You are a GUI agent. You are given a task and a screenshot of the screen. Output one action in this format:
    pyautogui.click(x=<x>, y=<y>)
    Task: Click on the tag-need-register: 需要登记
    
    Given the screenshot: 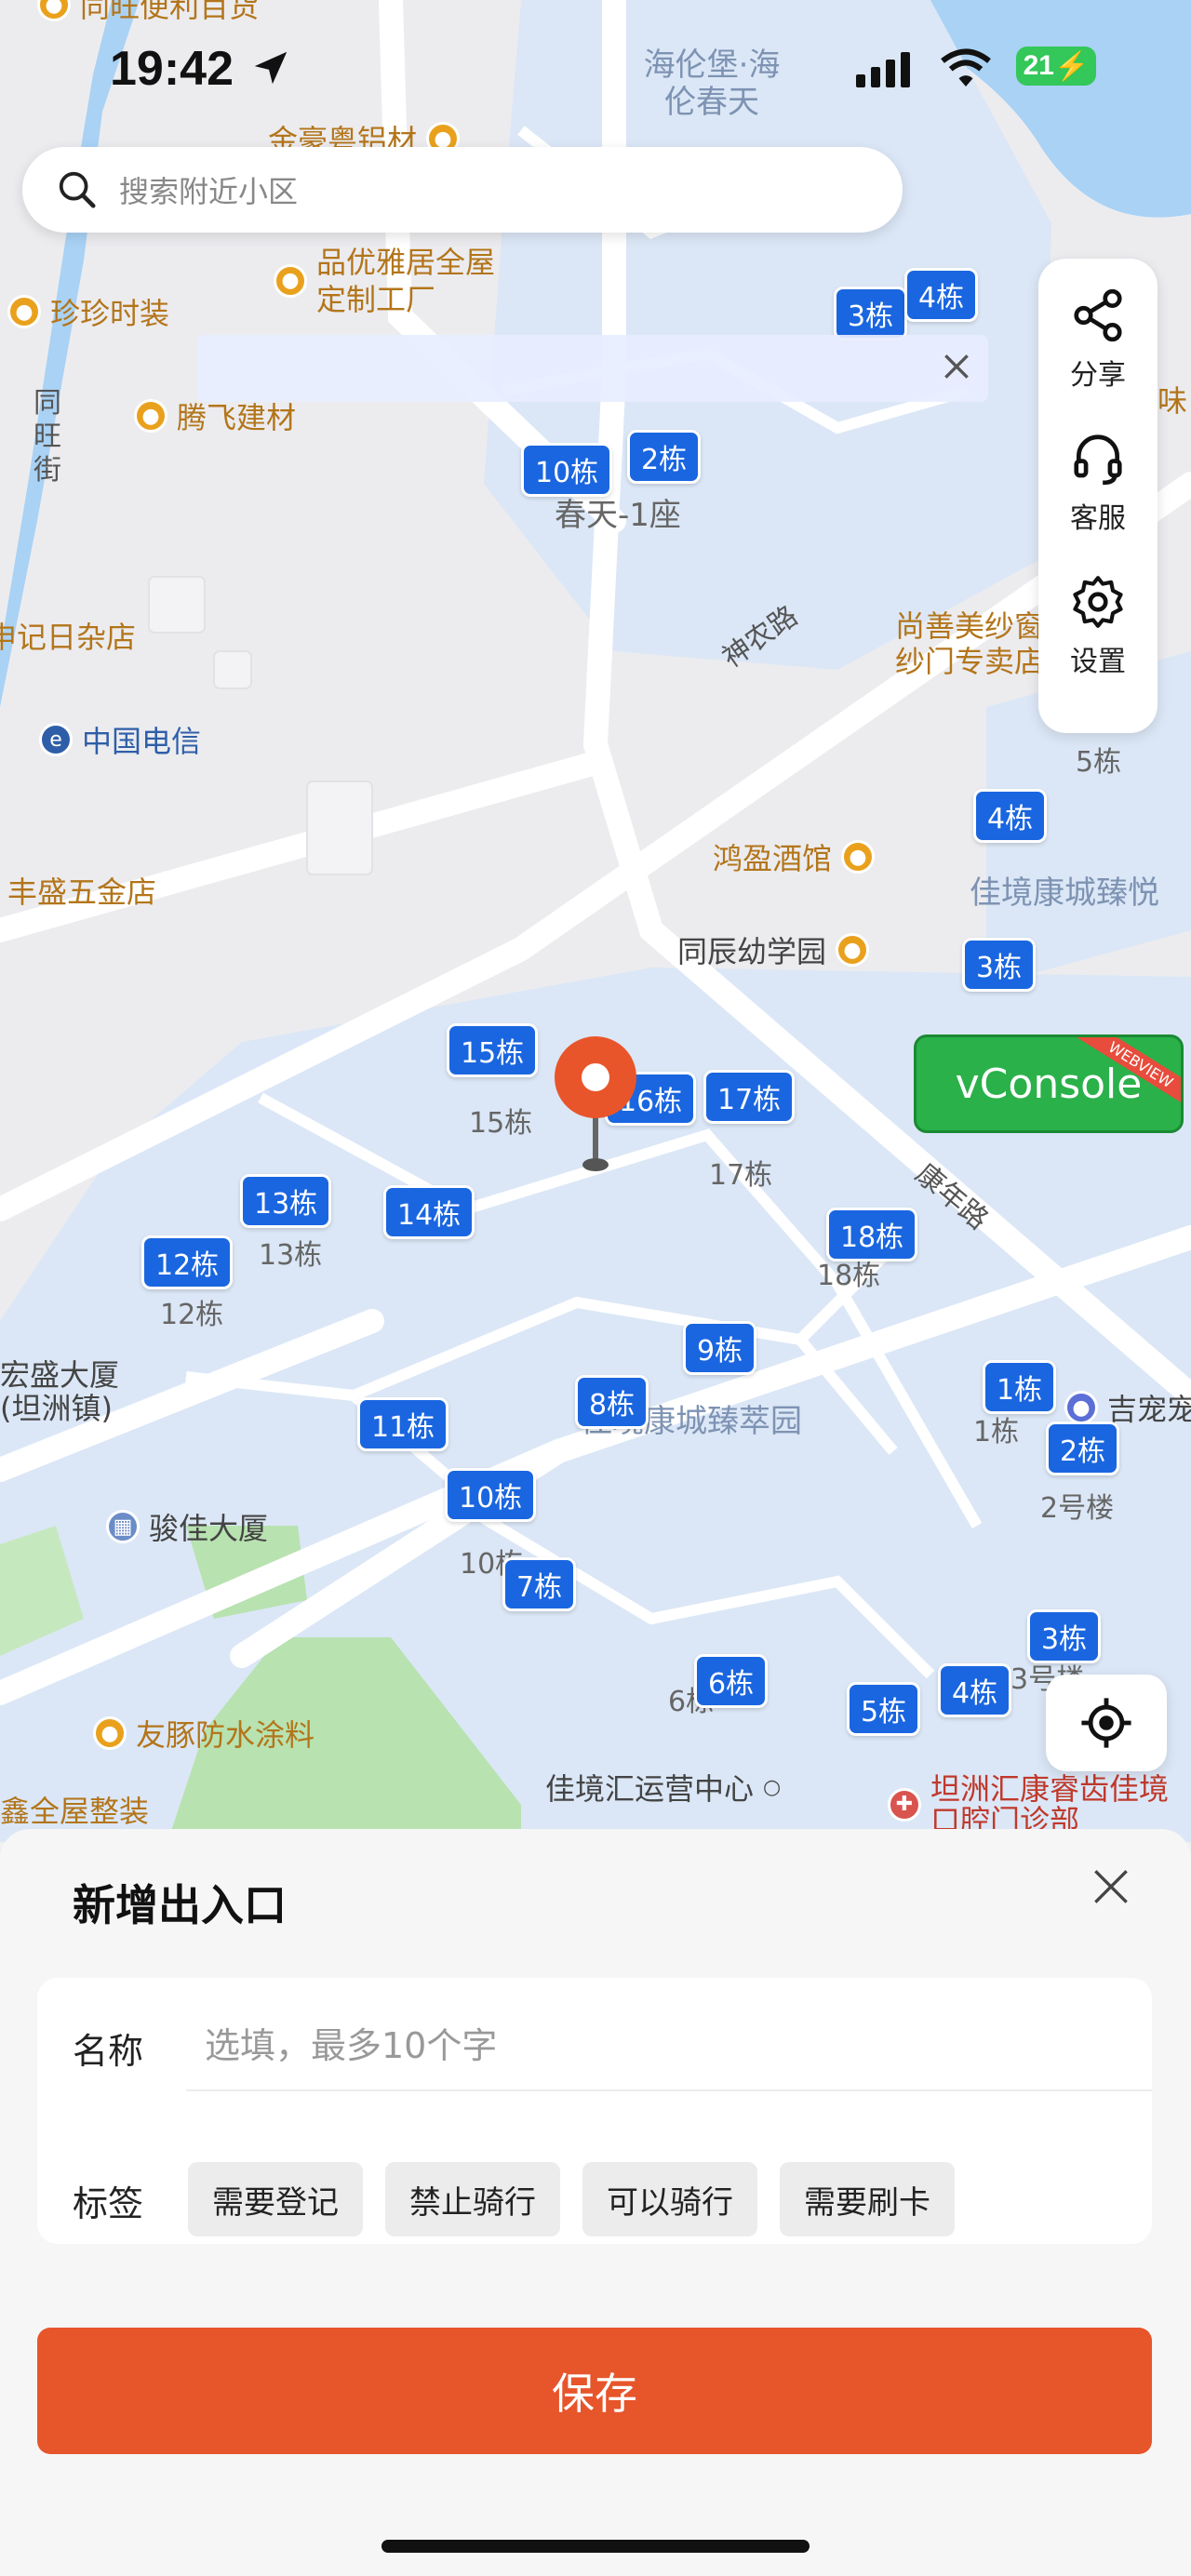 What is the action you would take?
    pyautogui.click(x=275, y=2199)
    